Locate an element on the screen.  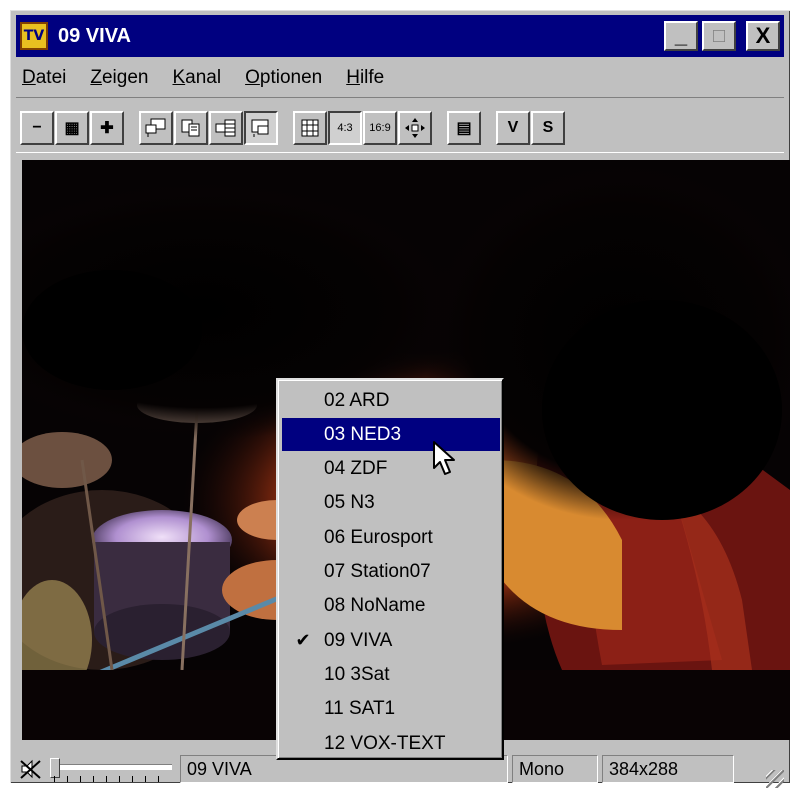
teletext-button: ▤ is located at coordinates (464, 128).